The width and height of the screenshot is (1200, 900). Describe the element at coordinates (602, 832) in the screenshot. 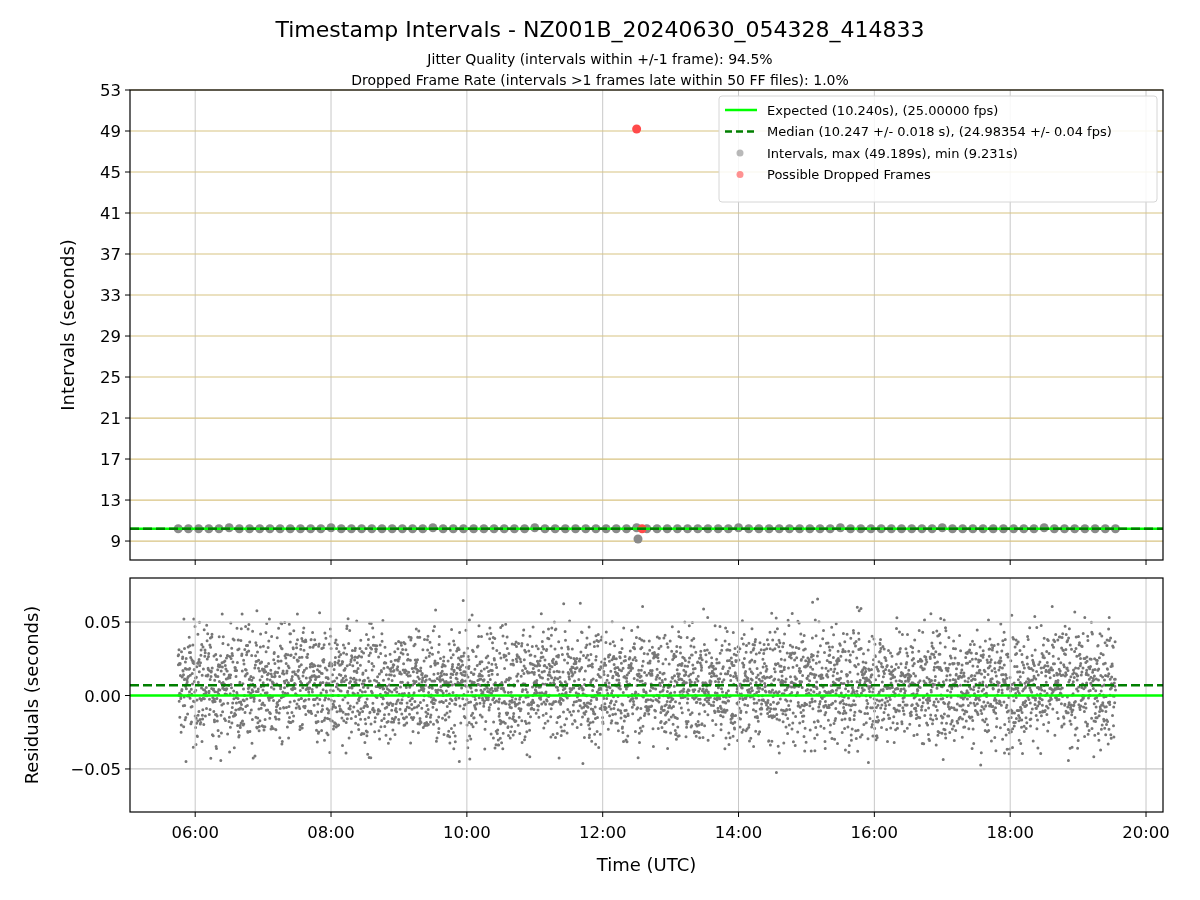

I see `axis-tick-label: 12:00` at that location.